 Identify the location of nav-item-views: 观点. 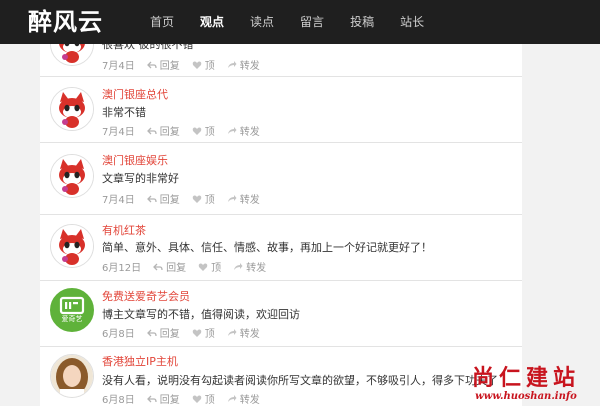
(212, 22).